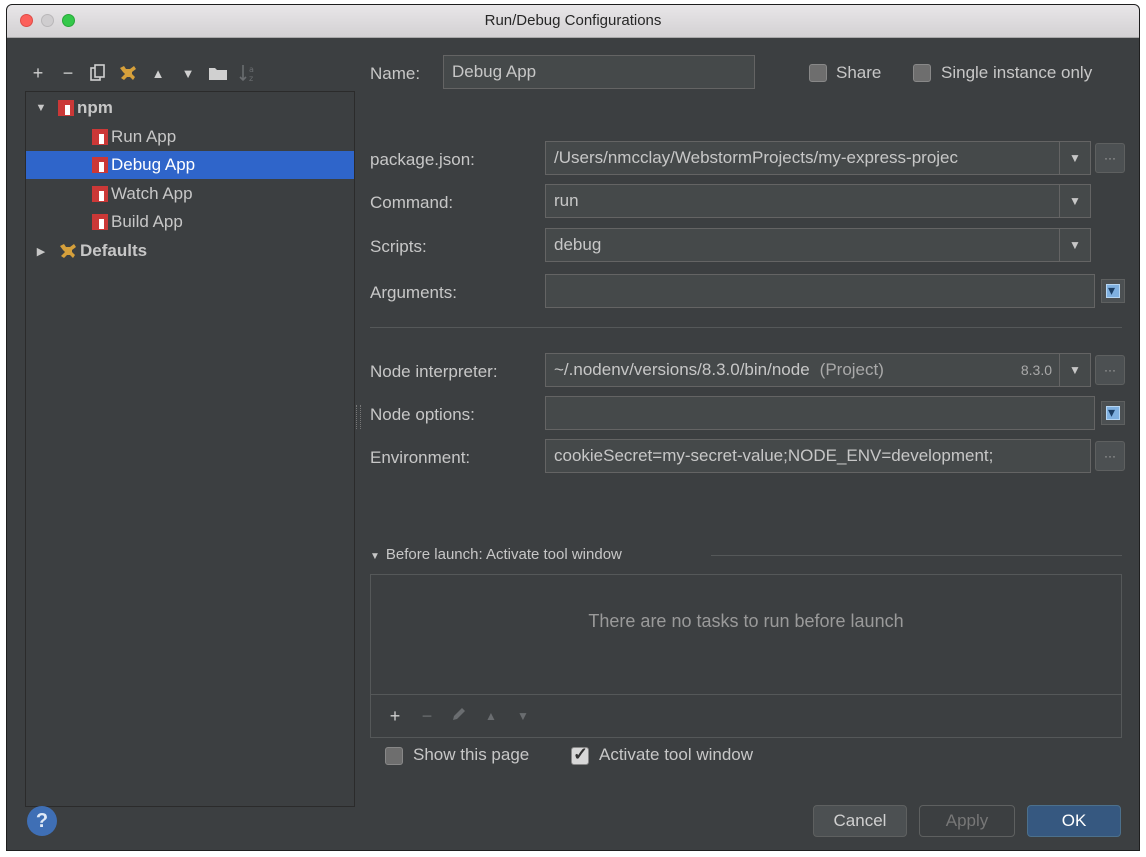 Image resolution: width=1146 pixels, height=857 pixels. Describe the element at coordinates (1113, 413) in the screenshot. I see `expand-node-options-icon` at that location.